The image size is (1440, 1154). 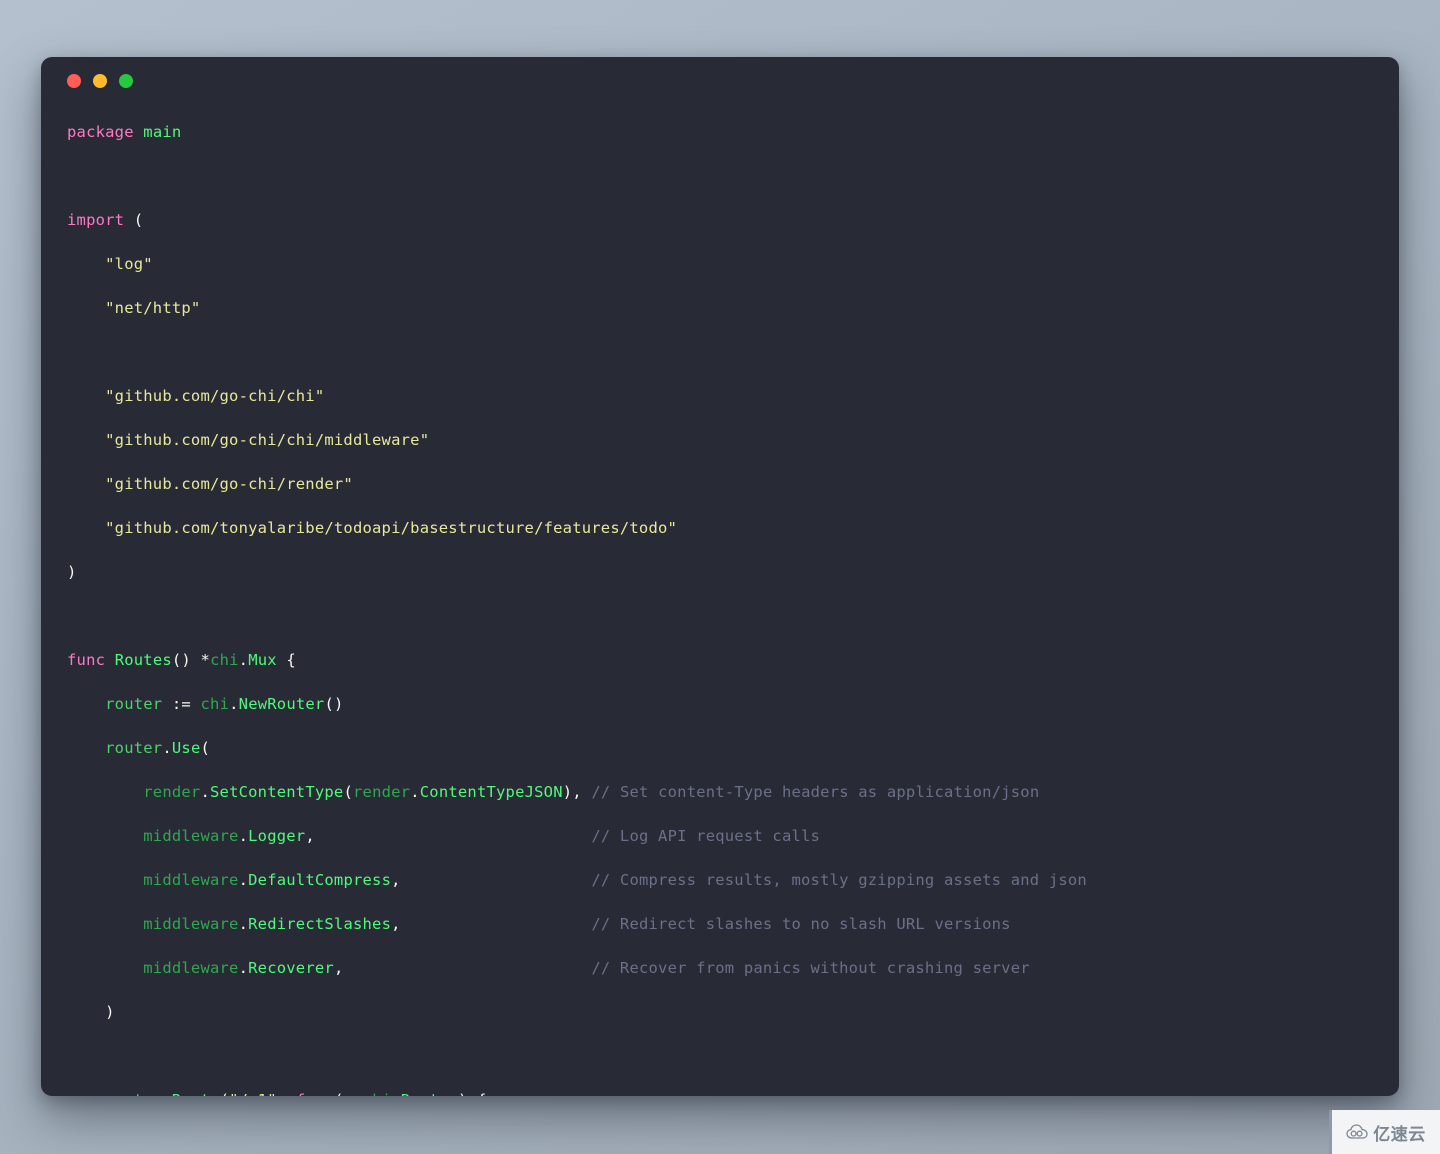 I want to click on watermark-text: 亿速云, so click(x=1399, y=1134).